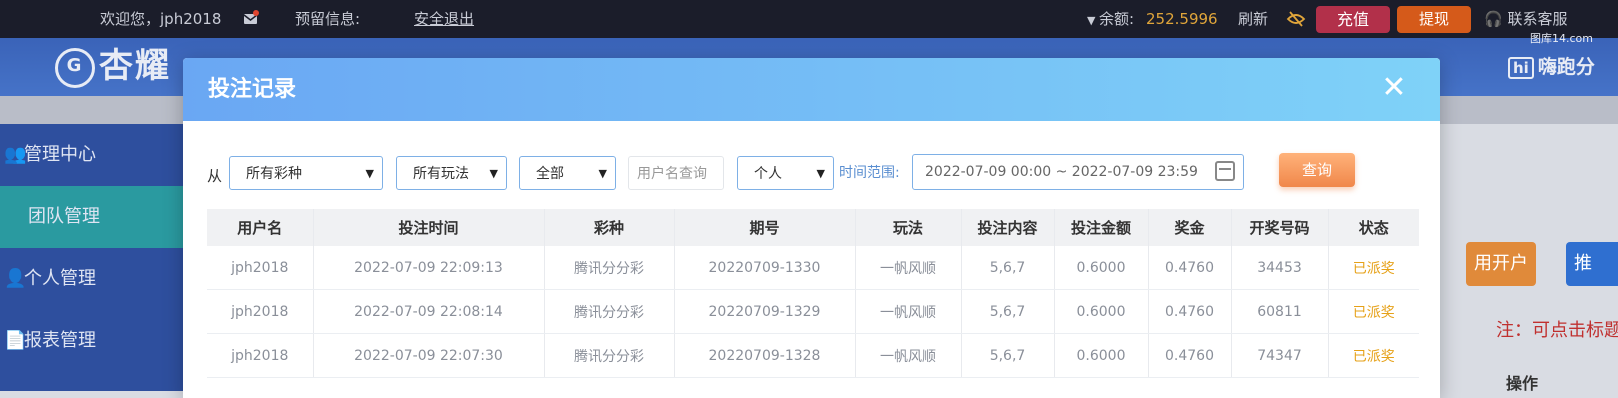  What do you see at coordinates (60, 278) in the screenshot?
I see `sidebar-item-label: 个人管理` at bounding box center [60, 278].